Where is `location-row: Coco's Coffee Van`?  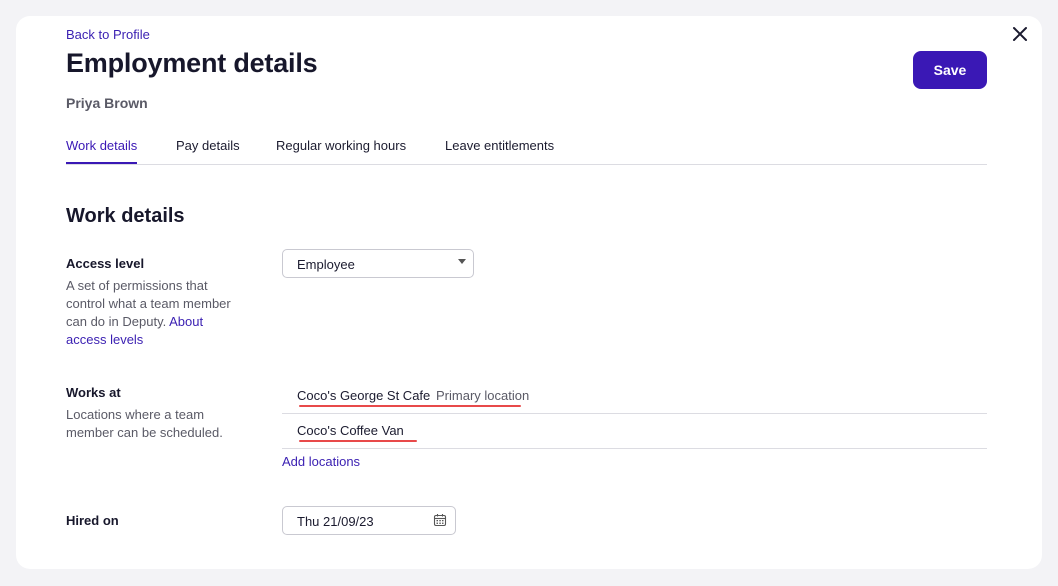
location-row: Coco's Coffee Van is located at coordinates (634, 431).